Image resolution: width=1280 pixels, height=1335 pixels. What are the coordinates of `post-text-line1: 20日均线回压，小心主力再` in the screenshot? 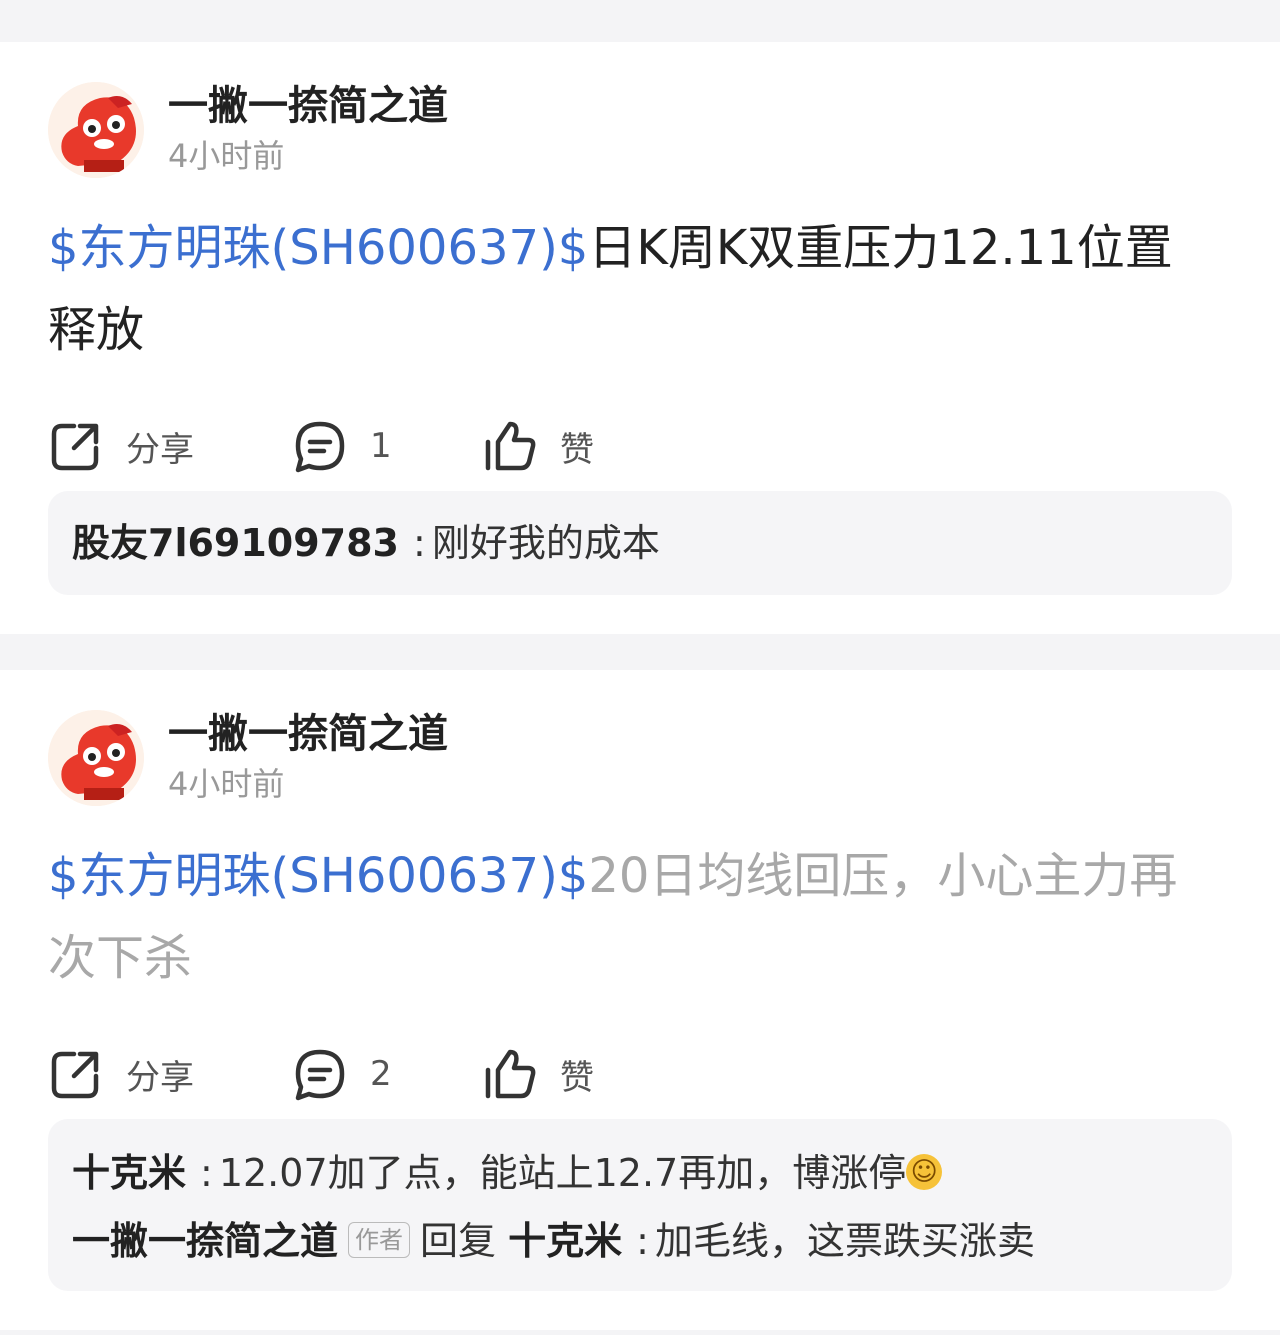 It's located at (883, 876).